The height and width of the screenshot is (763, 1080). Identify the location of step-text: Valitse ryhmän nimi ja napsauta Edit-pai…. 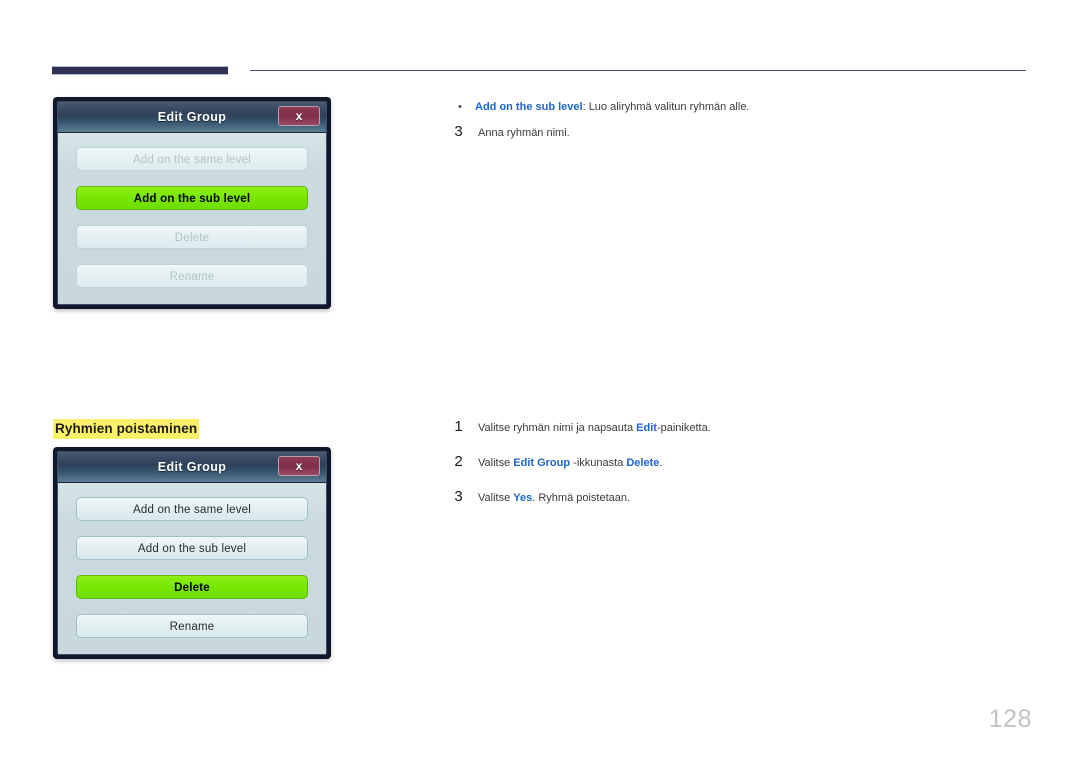
(744, 428).